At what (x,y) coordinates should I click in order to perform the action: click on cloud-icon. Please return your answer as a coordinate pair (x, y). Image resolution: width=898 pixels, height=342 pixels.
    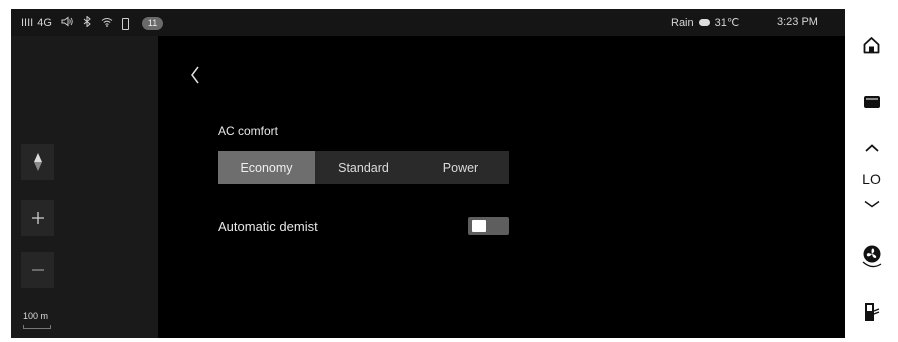
    Looking at the image, I should click on (704, 22).